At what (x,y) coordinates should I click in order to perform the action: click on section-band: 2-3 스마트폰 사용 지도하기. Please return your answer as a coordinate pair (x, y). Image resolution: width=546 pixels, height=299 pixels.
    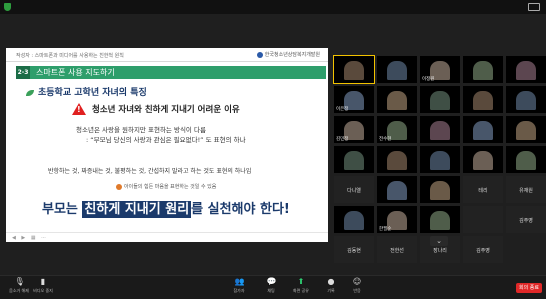
    Looking at the image, I should click on (171, 72).